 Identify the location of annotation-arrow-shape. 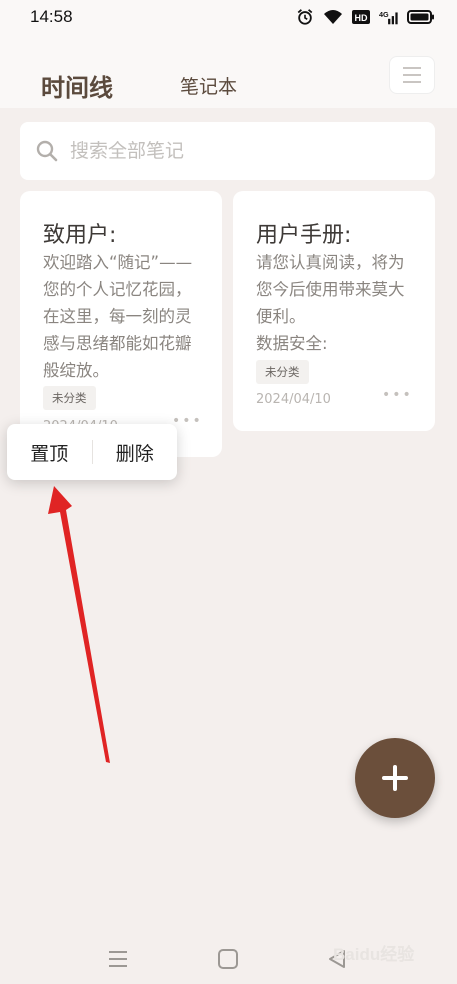
(79, 624).